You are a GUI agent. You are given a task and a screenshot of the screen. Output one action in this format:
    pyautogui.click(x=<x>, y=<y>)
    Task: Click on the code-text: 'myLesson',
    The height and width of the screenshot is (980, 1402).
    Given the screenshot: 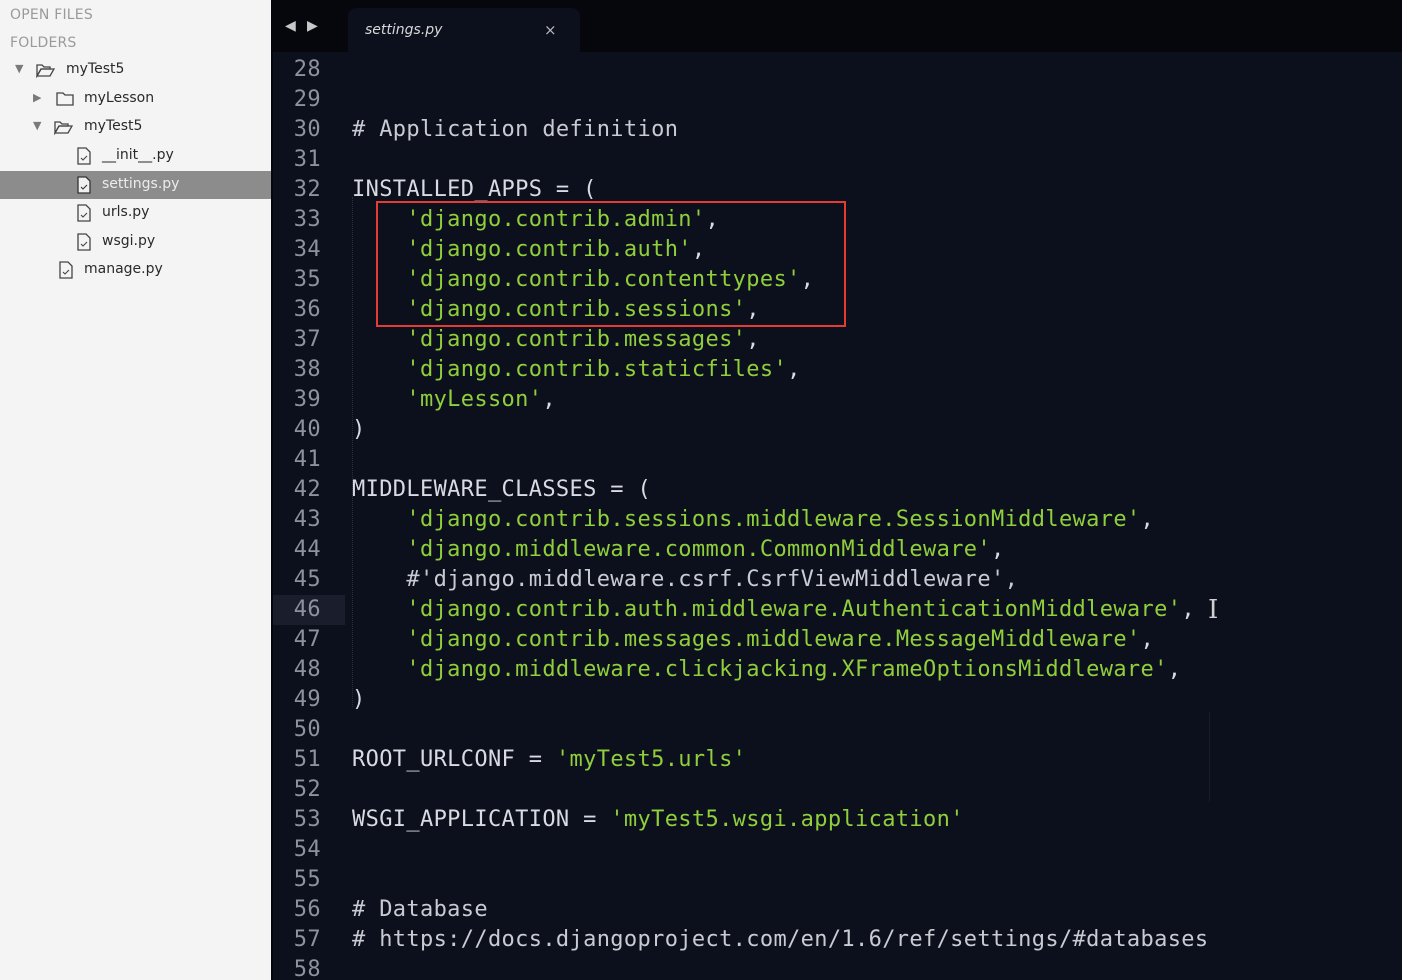 What is the action you would take?
    pyautogui.click(x=454, y=400)
    